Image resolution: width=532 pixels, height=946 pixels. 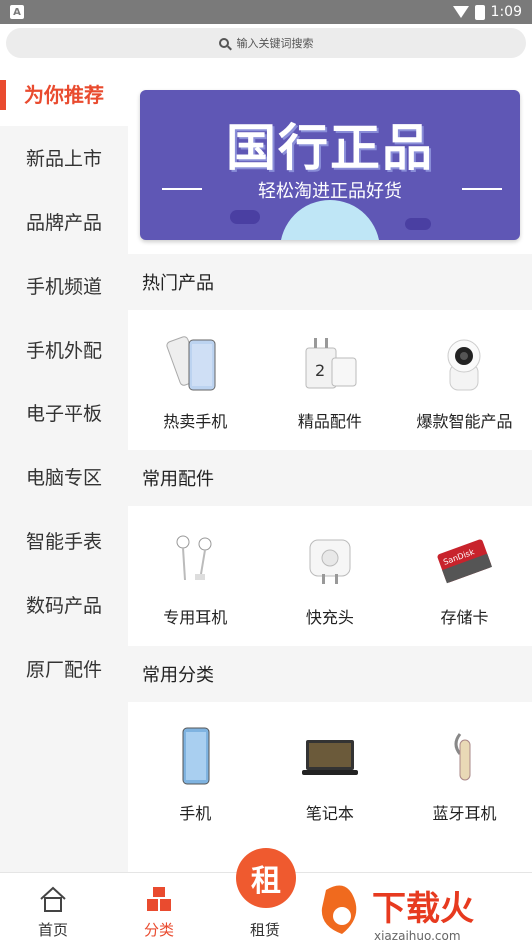 I want to click on product-smart: 爆款智能产品, so click(x=464, y=380).